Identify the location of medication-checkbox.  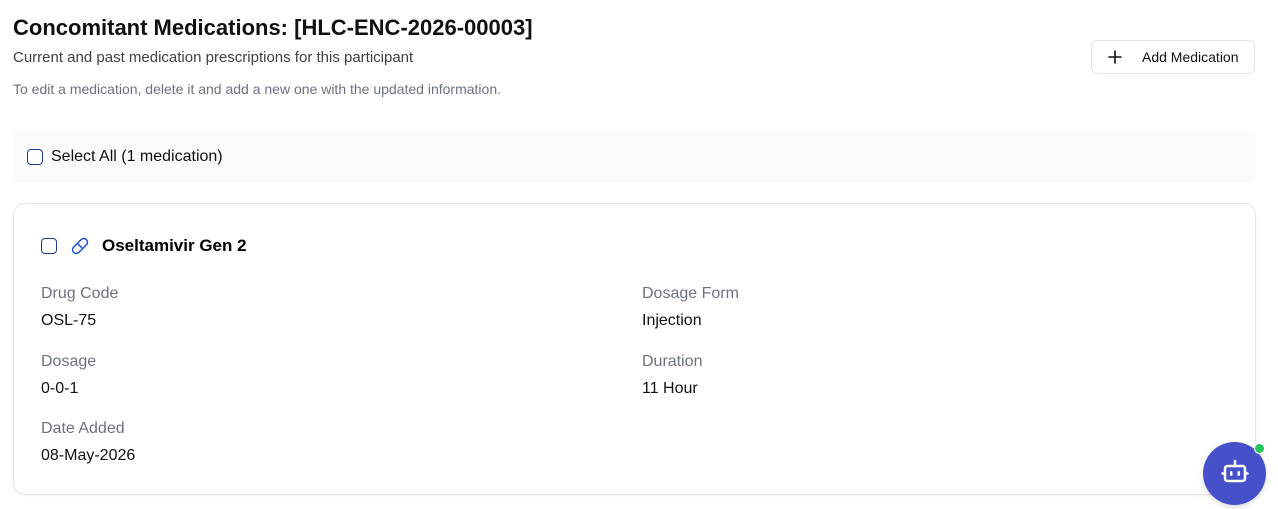
(49, 246).